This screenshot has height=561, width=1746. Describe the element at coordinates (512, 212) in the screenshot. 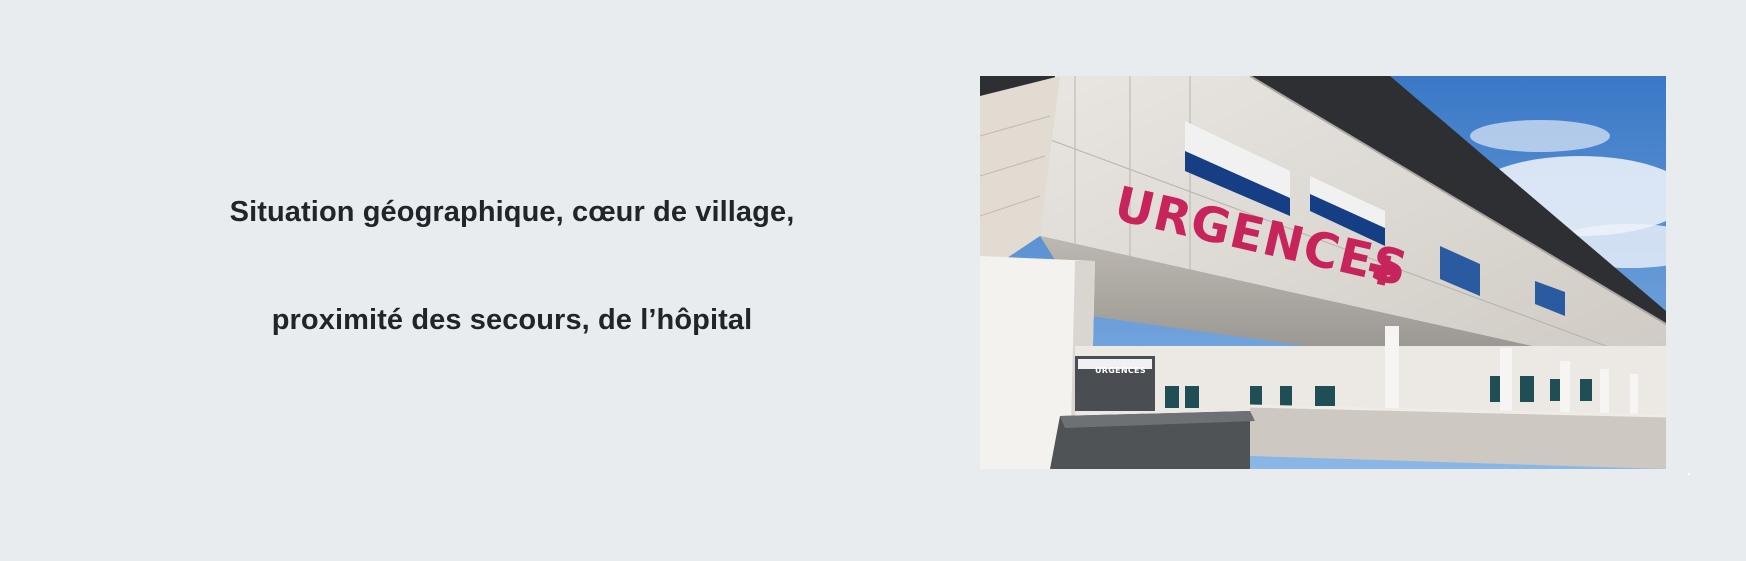

I see `headline-line-1: Situation géographique, cœur de village,` at that location.